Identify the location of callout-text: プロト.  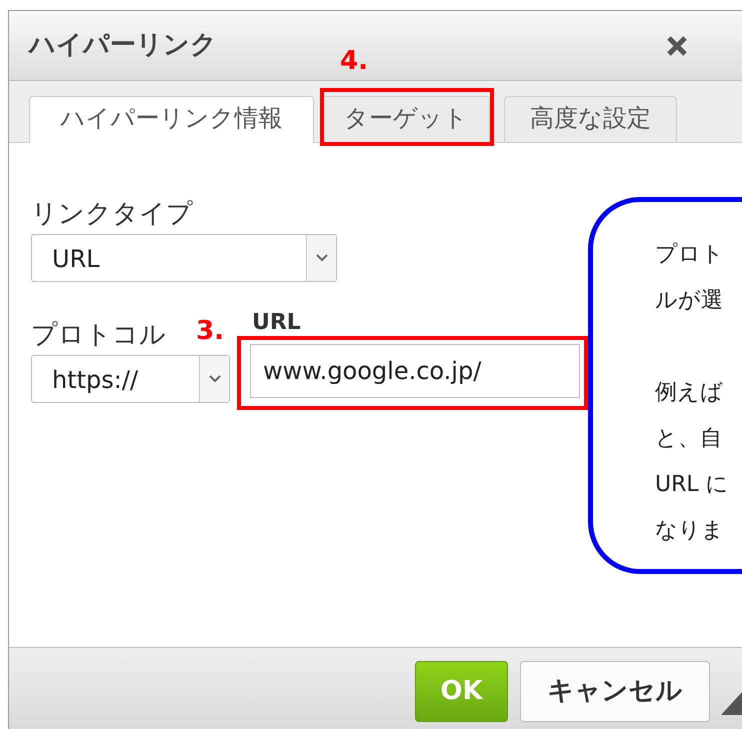
(690, 255).